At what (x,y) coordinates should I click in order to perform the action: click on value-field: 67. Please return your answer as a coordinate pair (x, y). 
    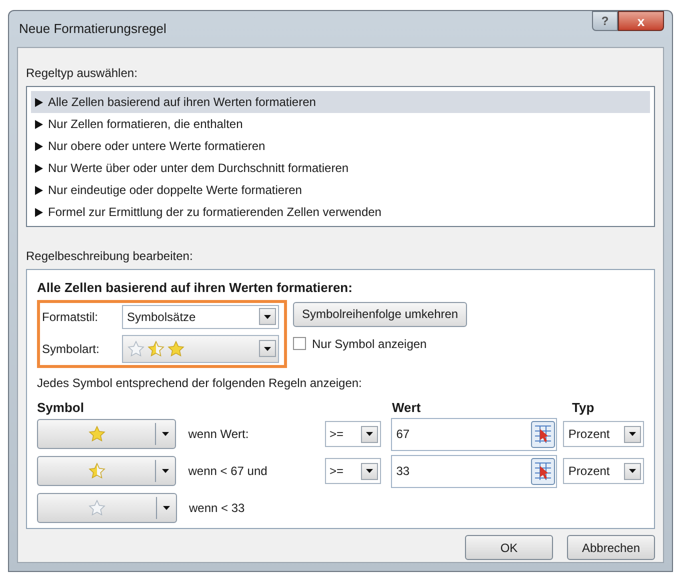
    Looking at the image, I should click on (474, 434).